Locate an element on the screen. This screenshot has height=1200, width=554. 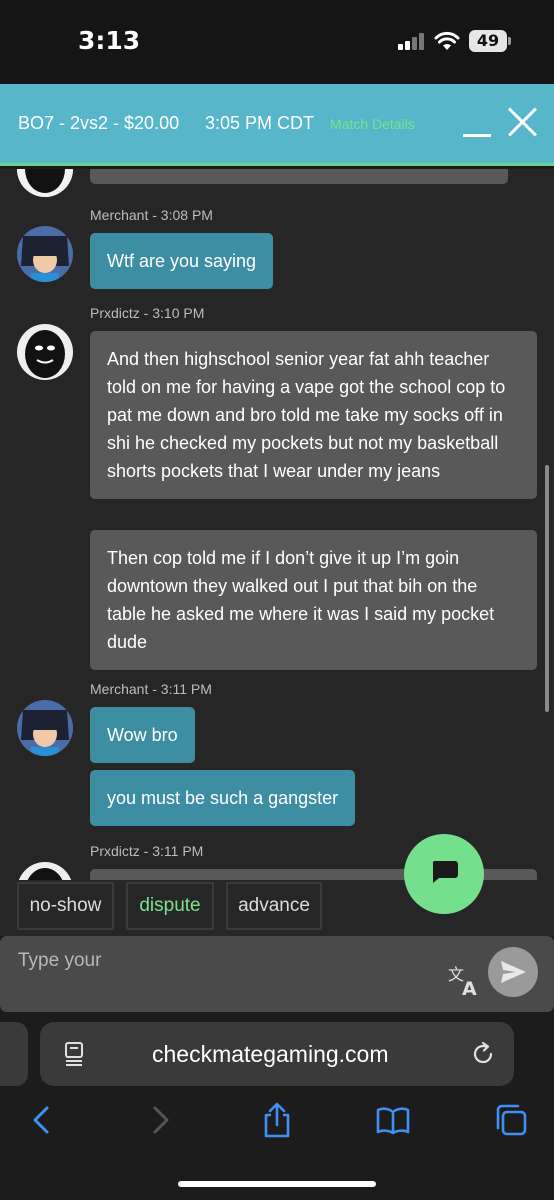
match-details-link: Match Details is located at coordinates (372, 124).